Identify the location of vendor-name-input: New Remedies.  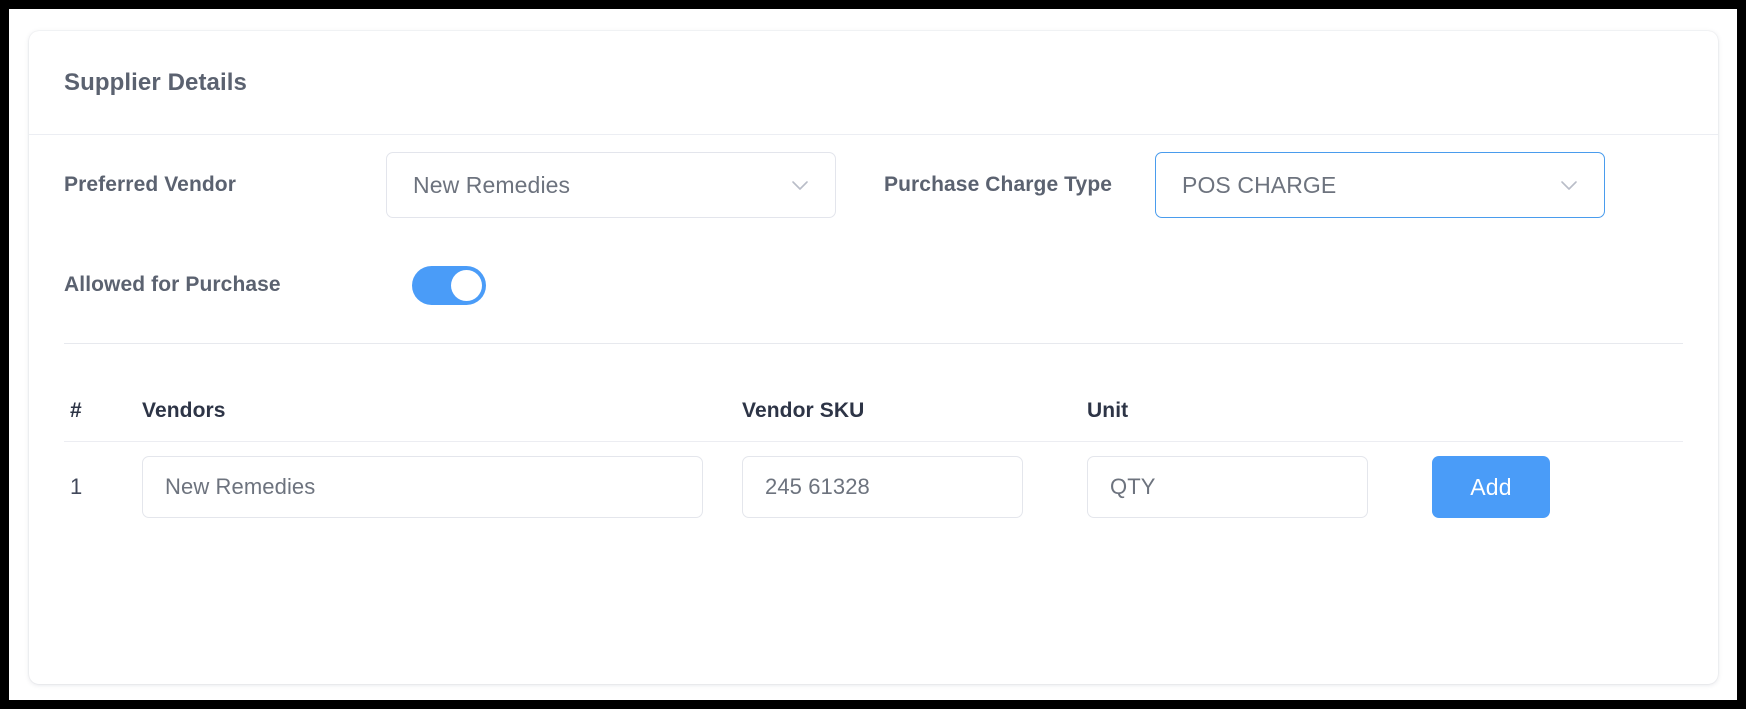
(422, 487).